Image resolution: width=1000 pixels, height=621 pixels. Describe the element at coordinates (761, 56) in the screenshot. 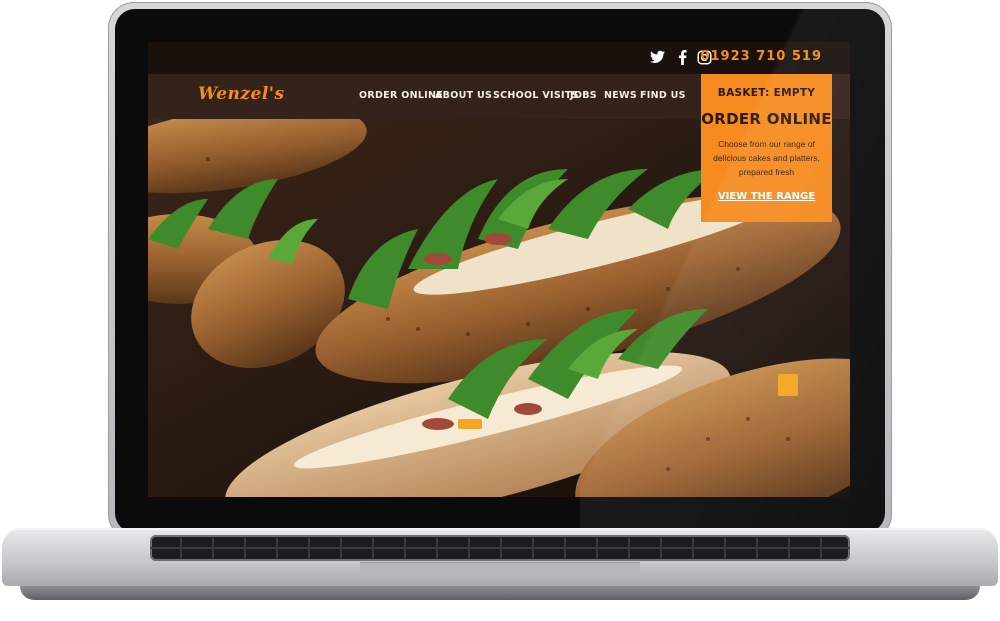

I see `phone-number: 01923 710 519` at that location.